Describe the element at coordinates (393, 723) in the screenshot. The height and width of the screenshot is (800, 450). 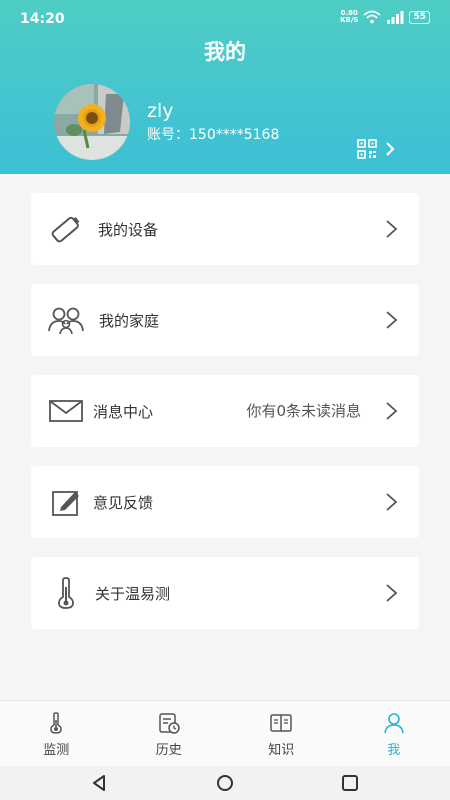
I see `person-icon` at that location.